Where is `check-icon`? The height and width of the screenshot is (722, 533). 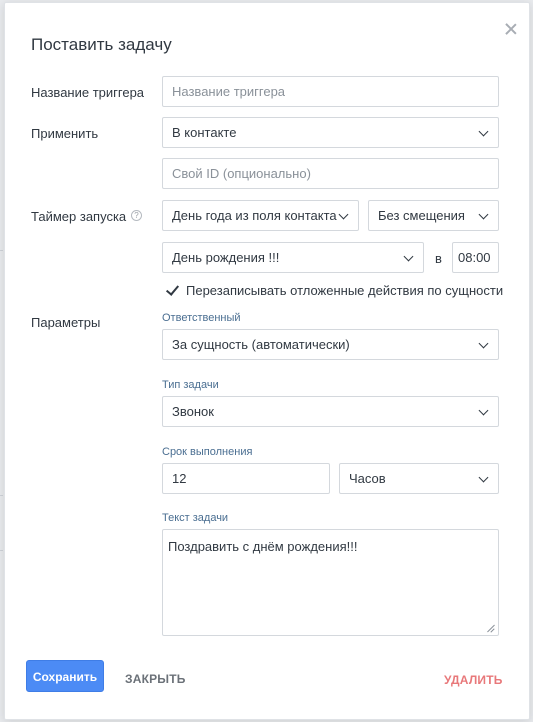 check-icon is located at coordinates (172, 290).